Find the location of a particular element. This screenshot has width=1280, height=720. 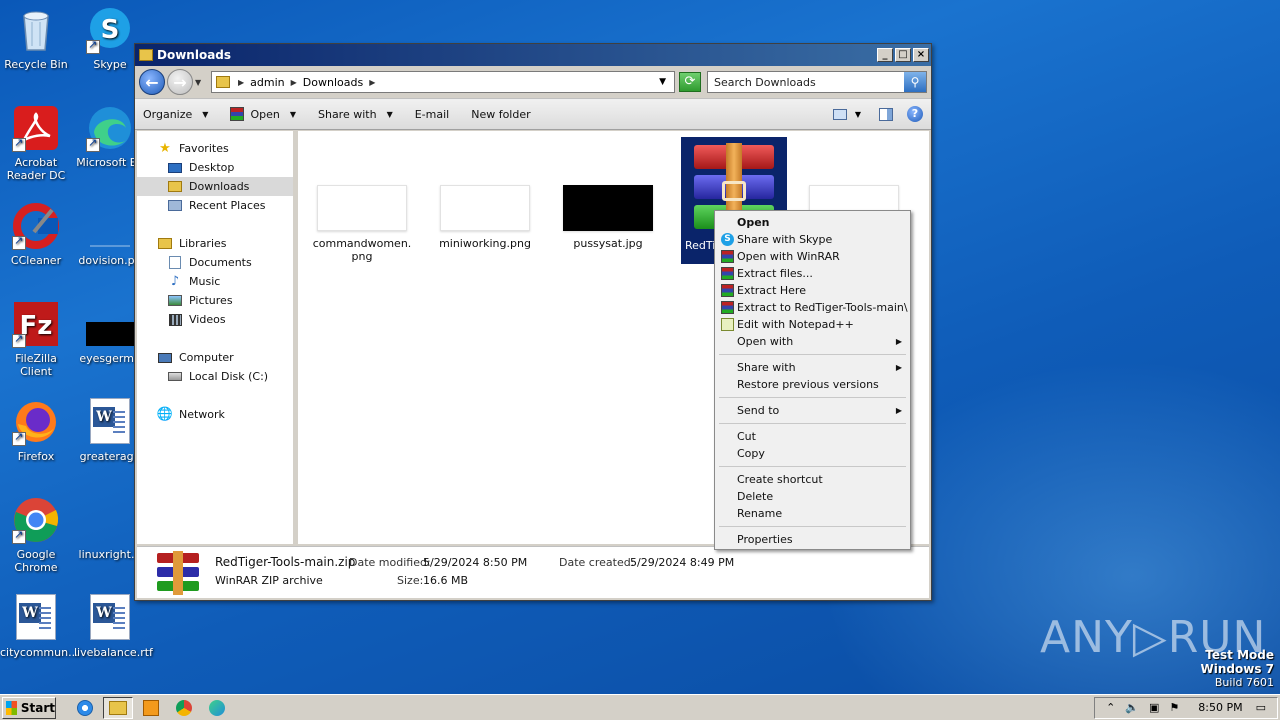

menu-separator is located at coordinates (812, 354).